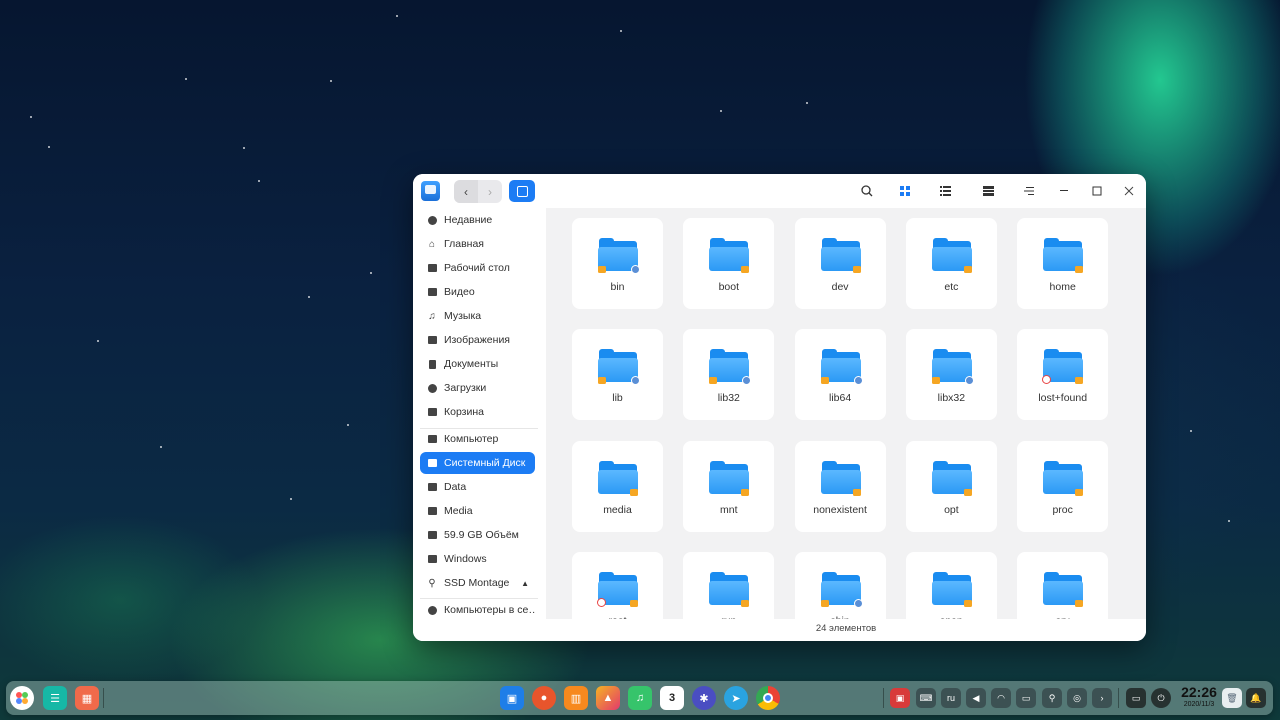  Describe the element at coordinates (1065, 191) in the screenshot. I see `minimize-button` at that location.